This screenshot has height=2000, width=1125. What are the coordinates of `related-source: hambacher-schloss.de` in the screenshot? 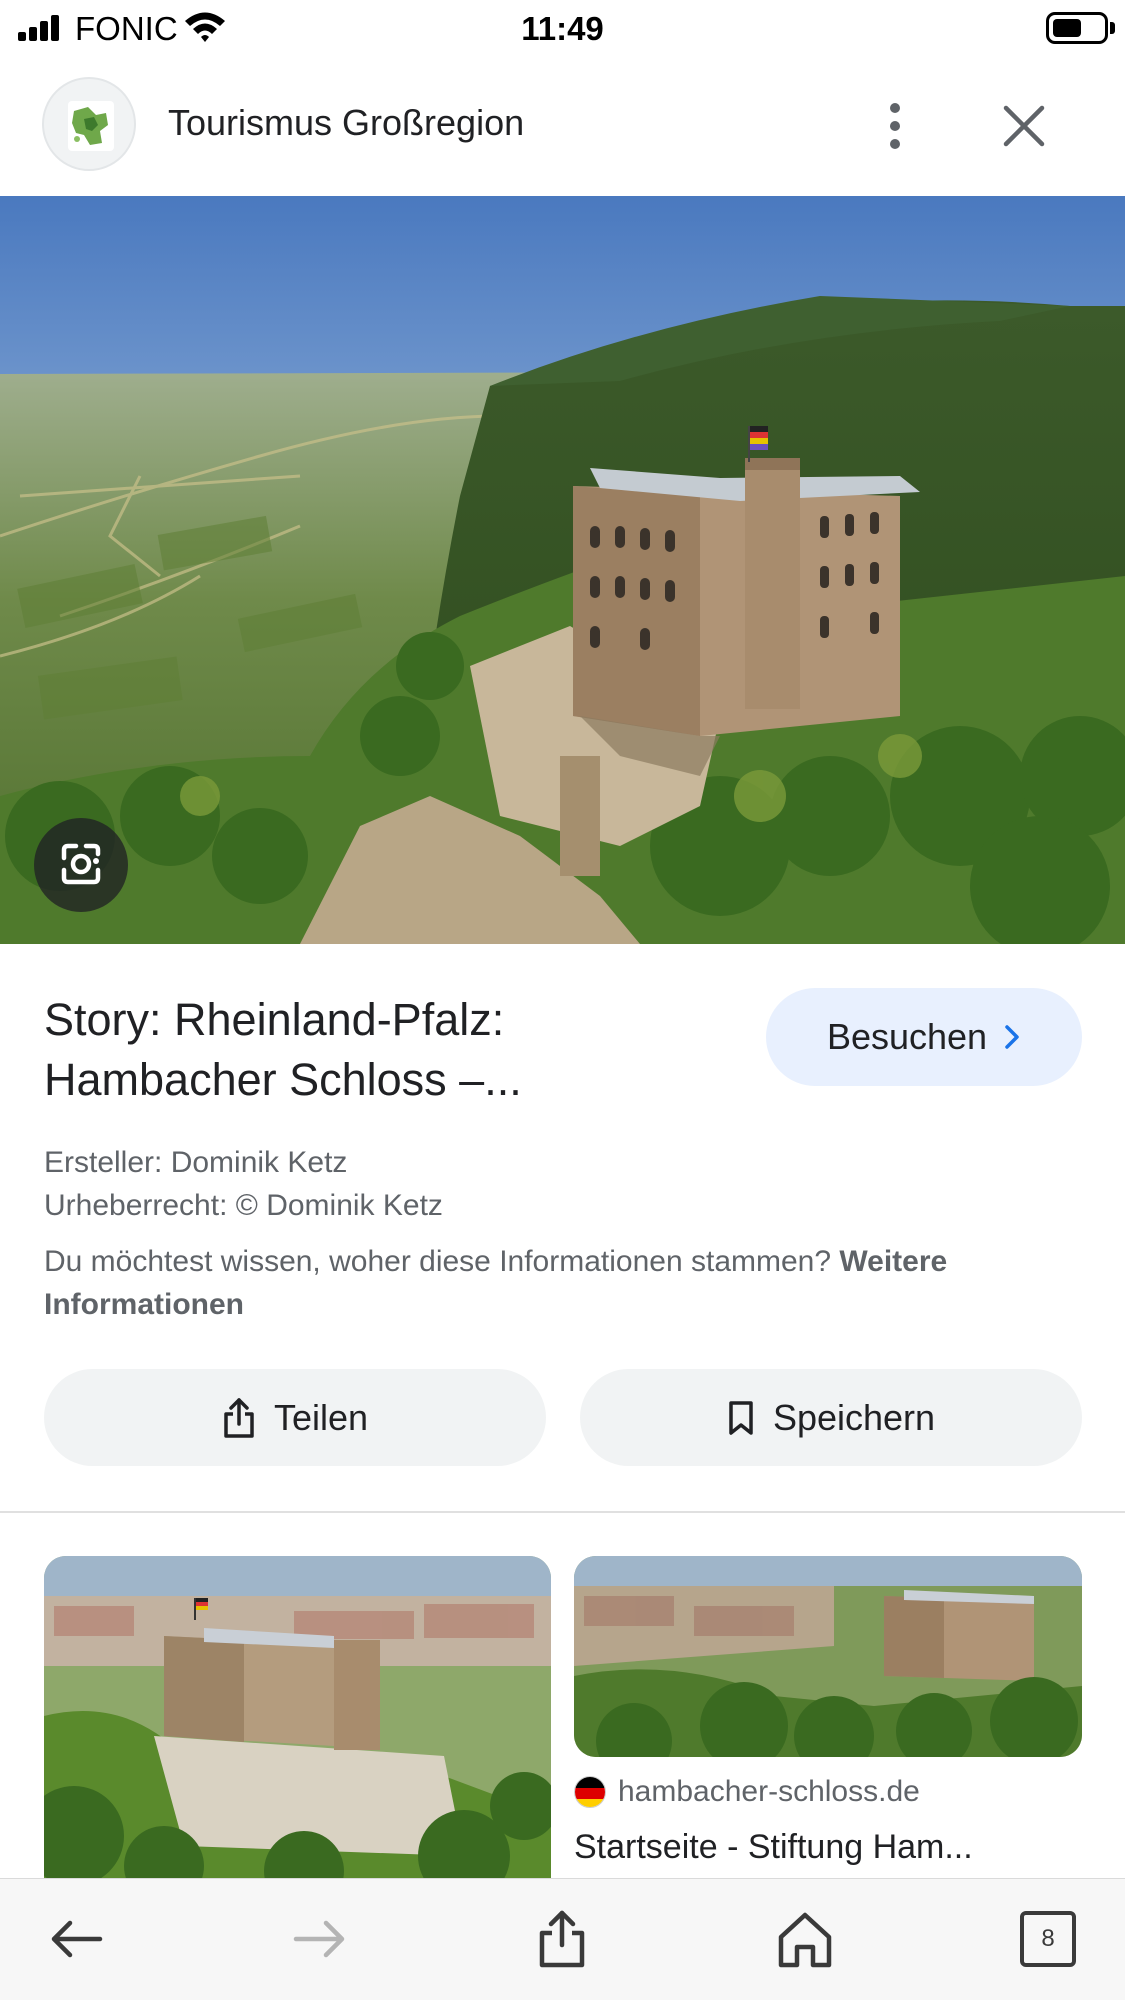 It's located at (747, 1792).